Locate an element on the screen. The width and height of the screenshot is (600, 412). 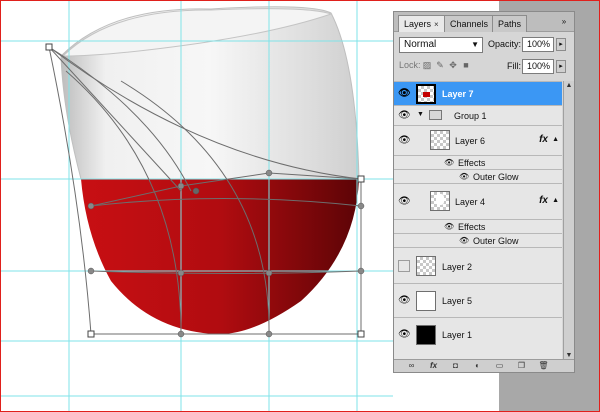
panel-bottom-bar: ∞ fx ◘ ◐ ▭ ❐ 🗑 is located at coordinates (484, 365).